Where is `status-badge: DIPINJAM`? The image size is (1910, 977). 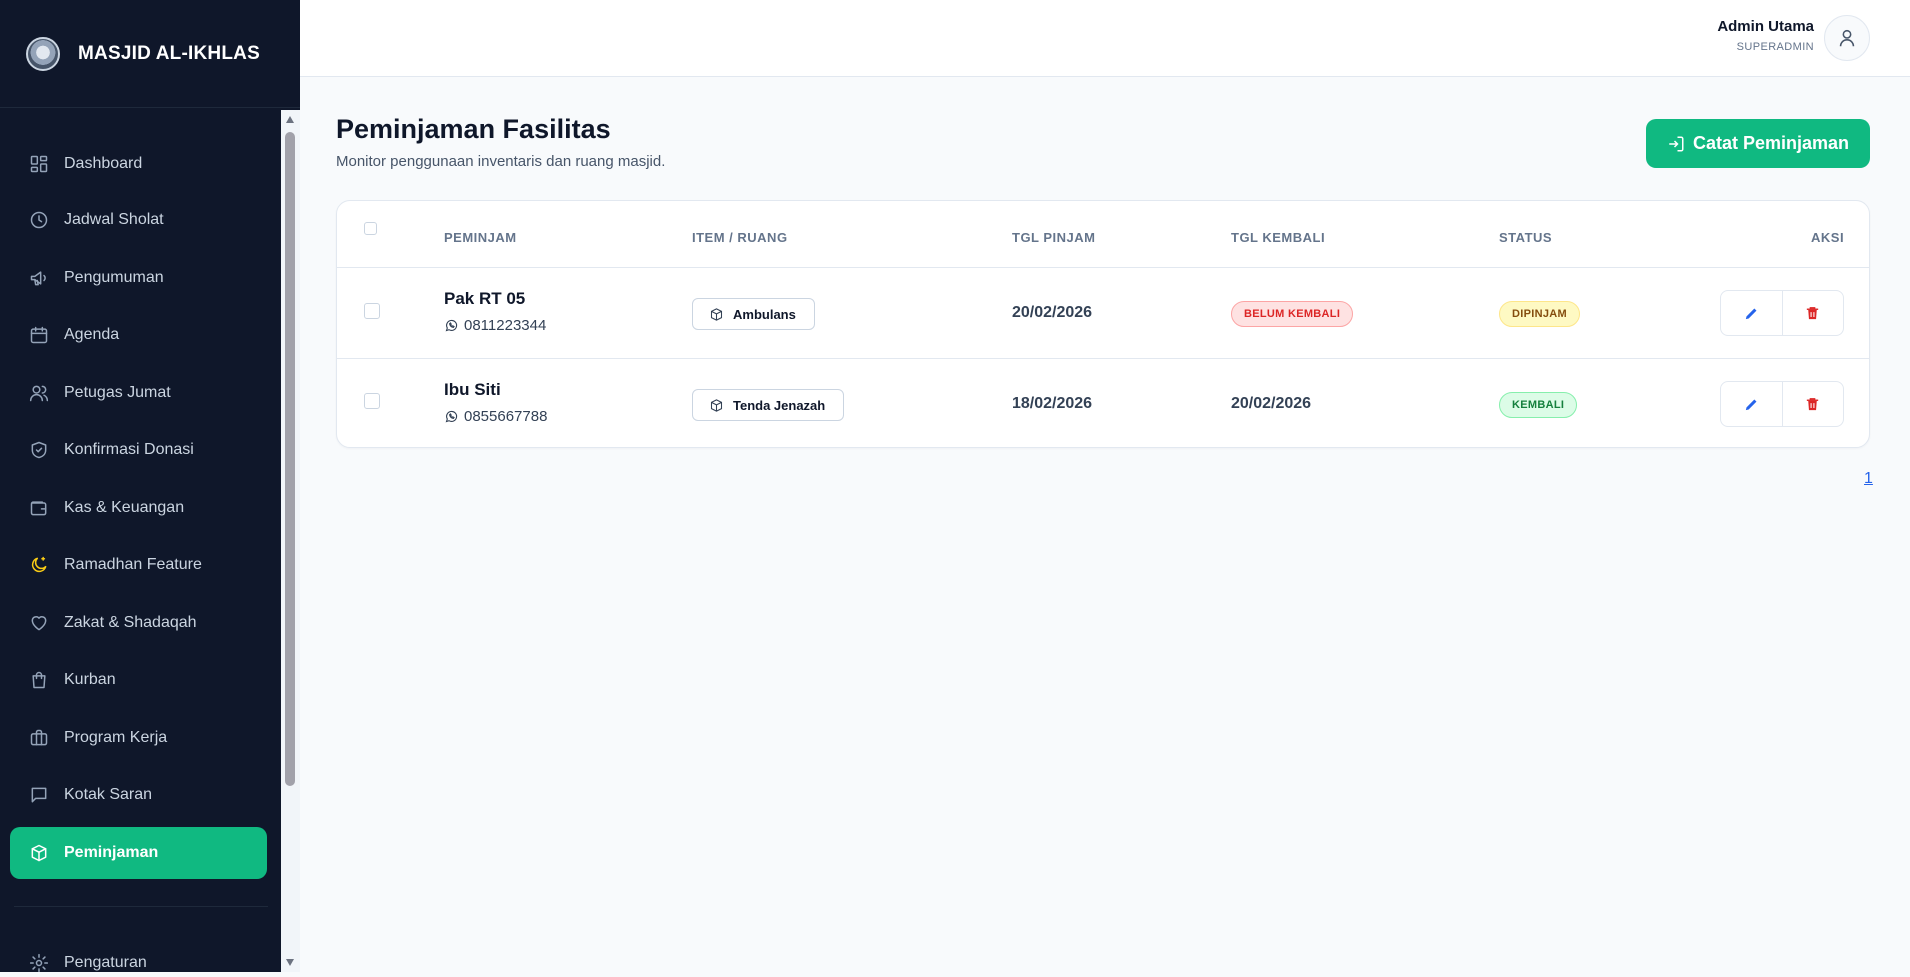 status-badge: DIPINJAM is located at coordinates (1539, 314).